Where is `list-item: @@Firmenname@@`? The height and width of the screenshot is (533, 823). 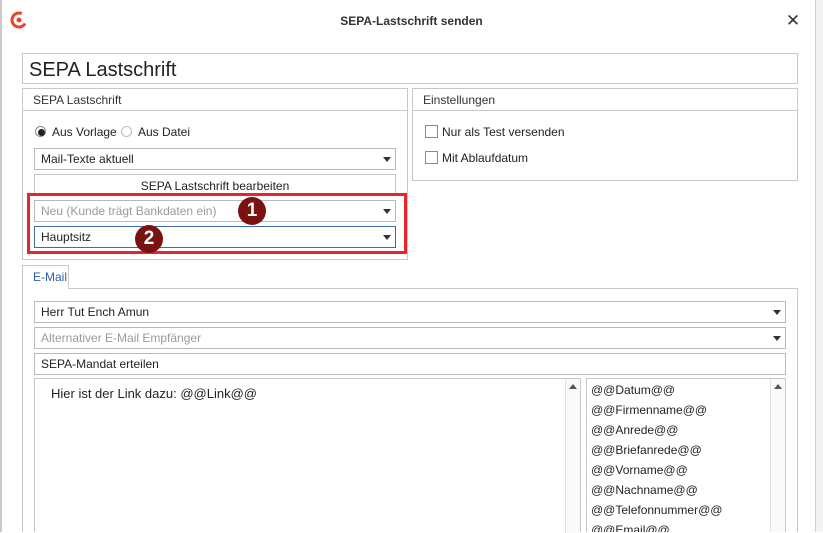 list-item: @@Firmenname@@ is located at coordinates (656, 410).